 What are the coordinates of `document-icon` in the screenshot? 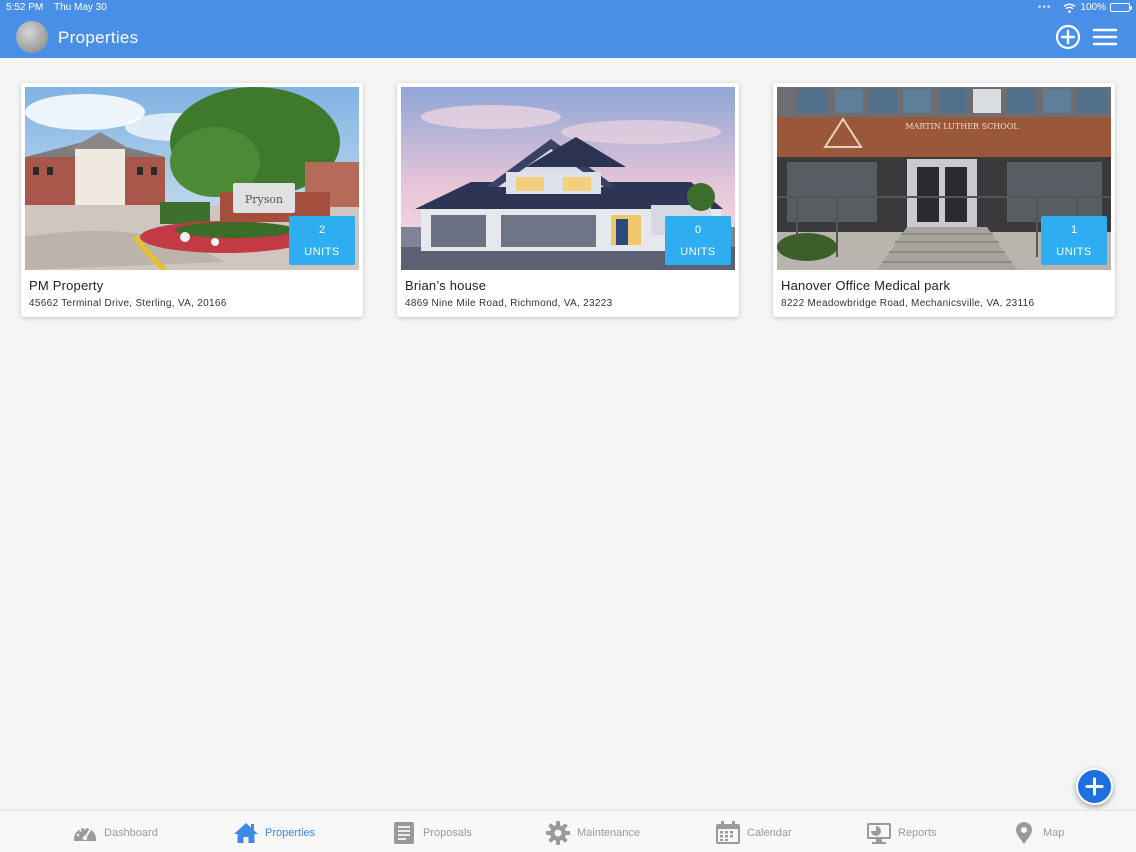 It's located at (404, 833).